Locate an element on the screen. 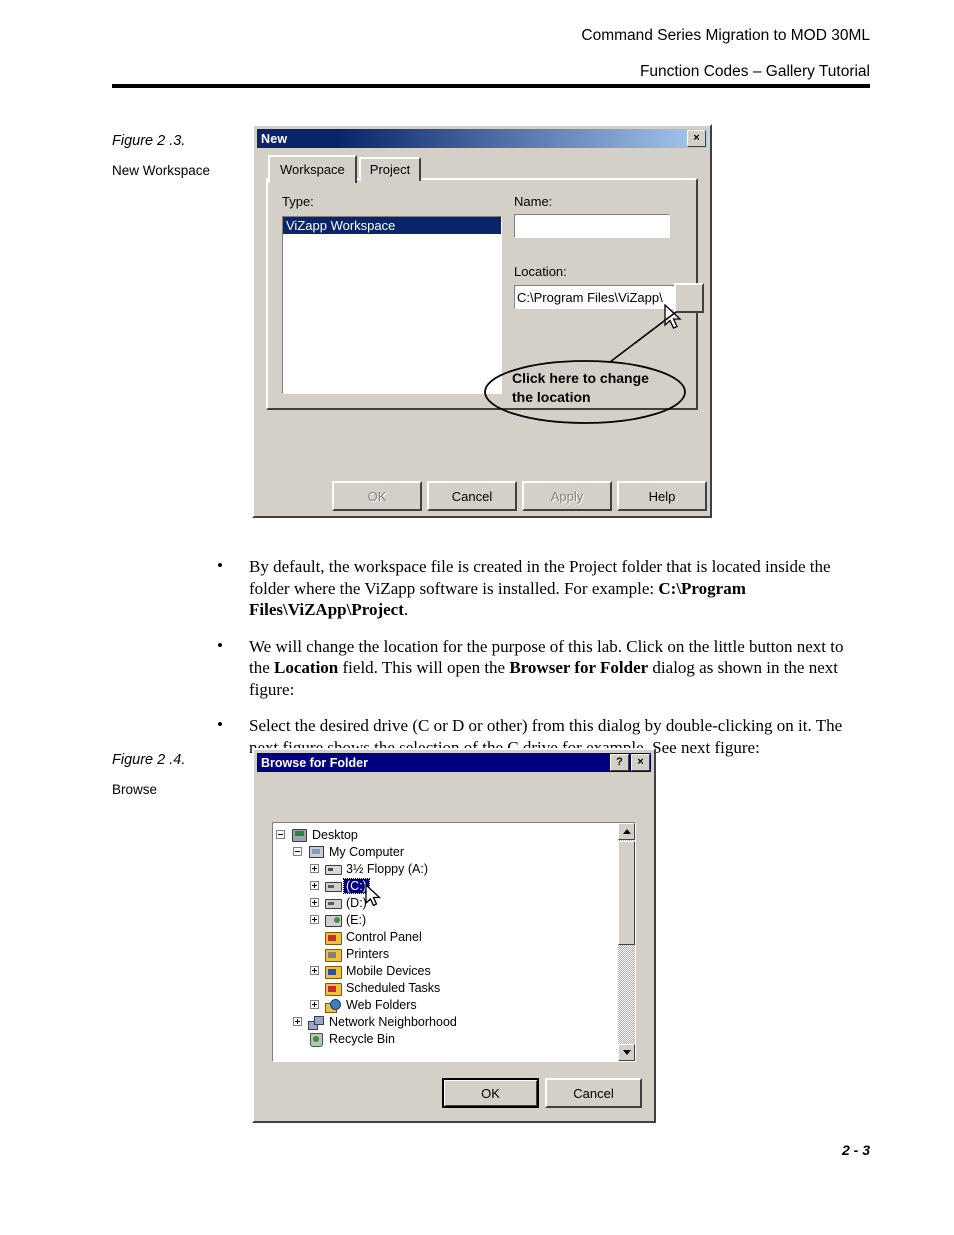 The height and width of the screenshot is (1235, 954). tree-item-label: Scheduled Tasks is located at coordinates (393, 987).